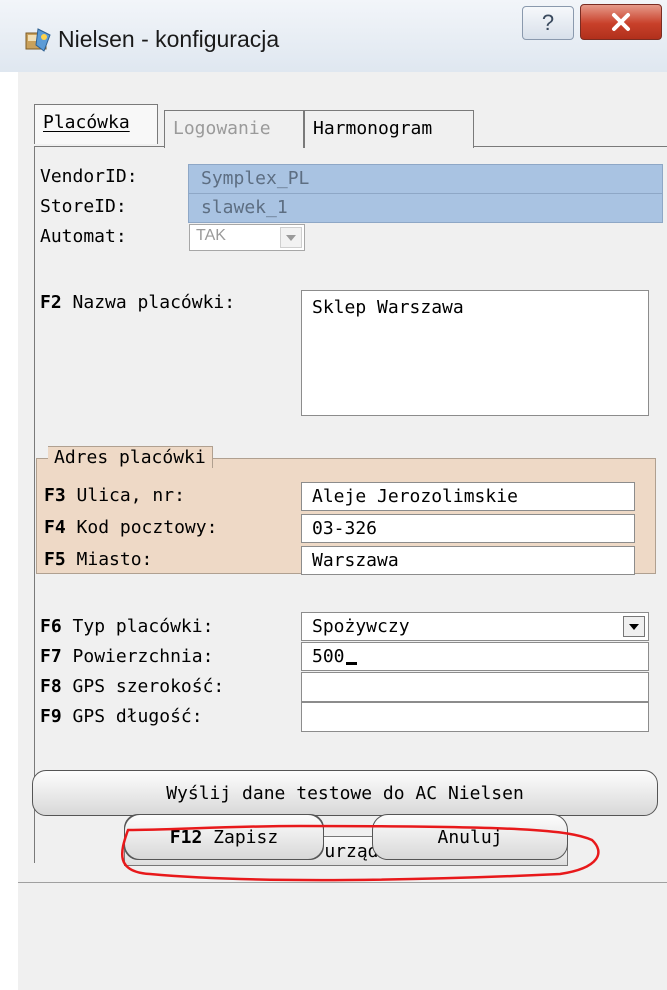  I want to click on tab-logowanie: Logowanie, so click(234, 129).